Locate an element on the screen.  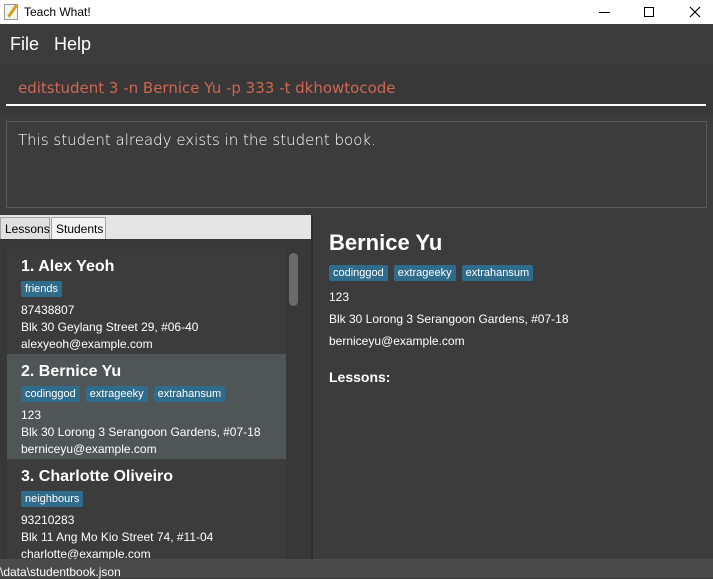
minimize-button is located at coordinates (604, 12).